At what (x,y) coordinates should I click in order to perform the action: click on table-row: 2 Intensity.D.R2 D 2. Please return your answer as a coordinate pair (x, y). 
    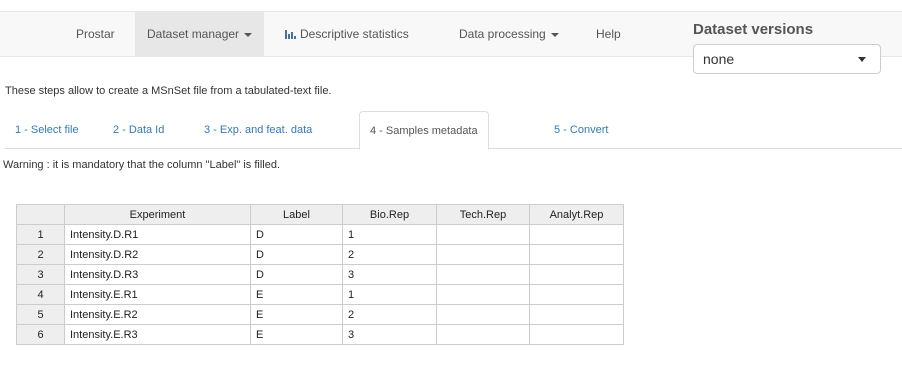
    Looking at the image, I should click on (320, 254).